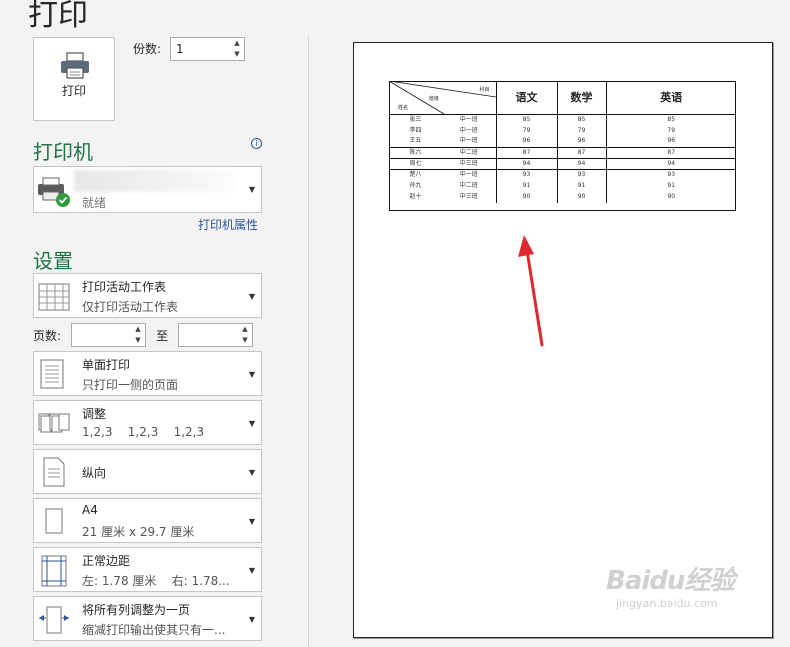  I want to click on printer-section-title: 打印机, so click(63, 152).